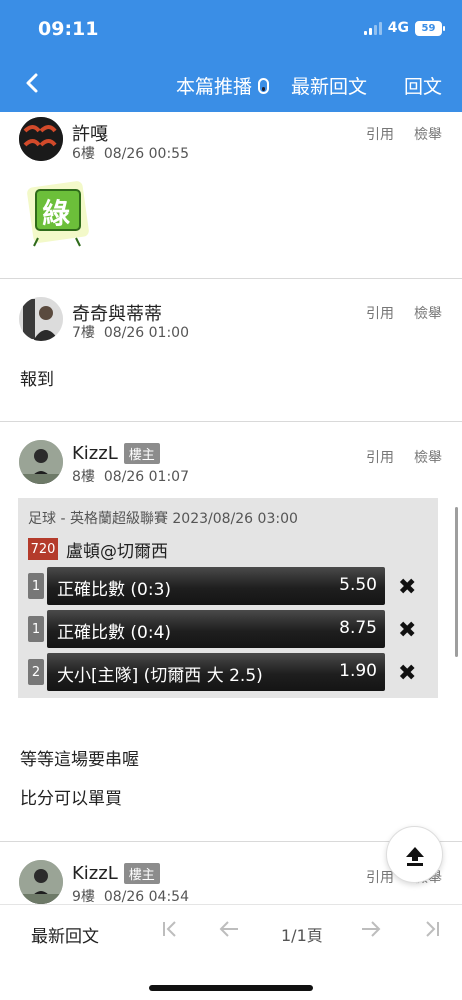  What do you see at coordinates (114, 590) in the screenshot?
I see `bet-option-label: 正確比數 (0:3)` at bounding box center [114, 590].